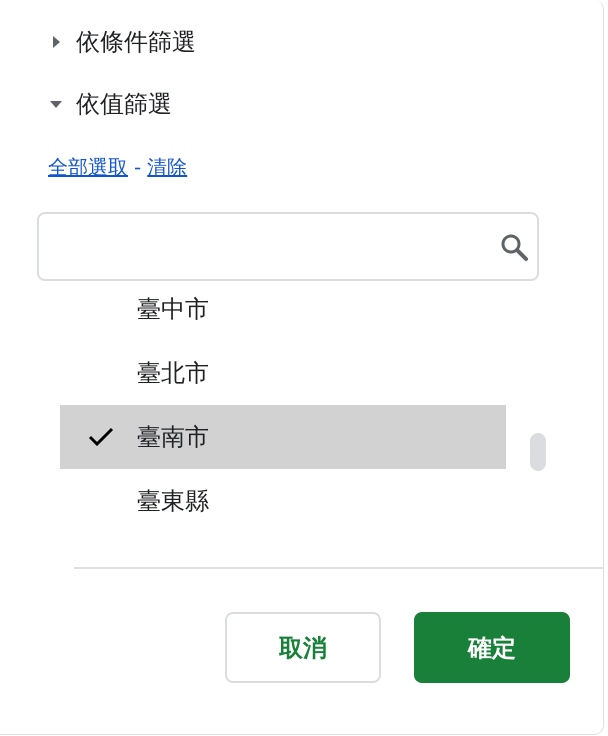  What do you see at coordinates (167, 167) in the screenshot?
I see `clear-link: 清除` at bounding box center [167, 167].